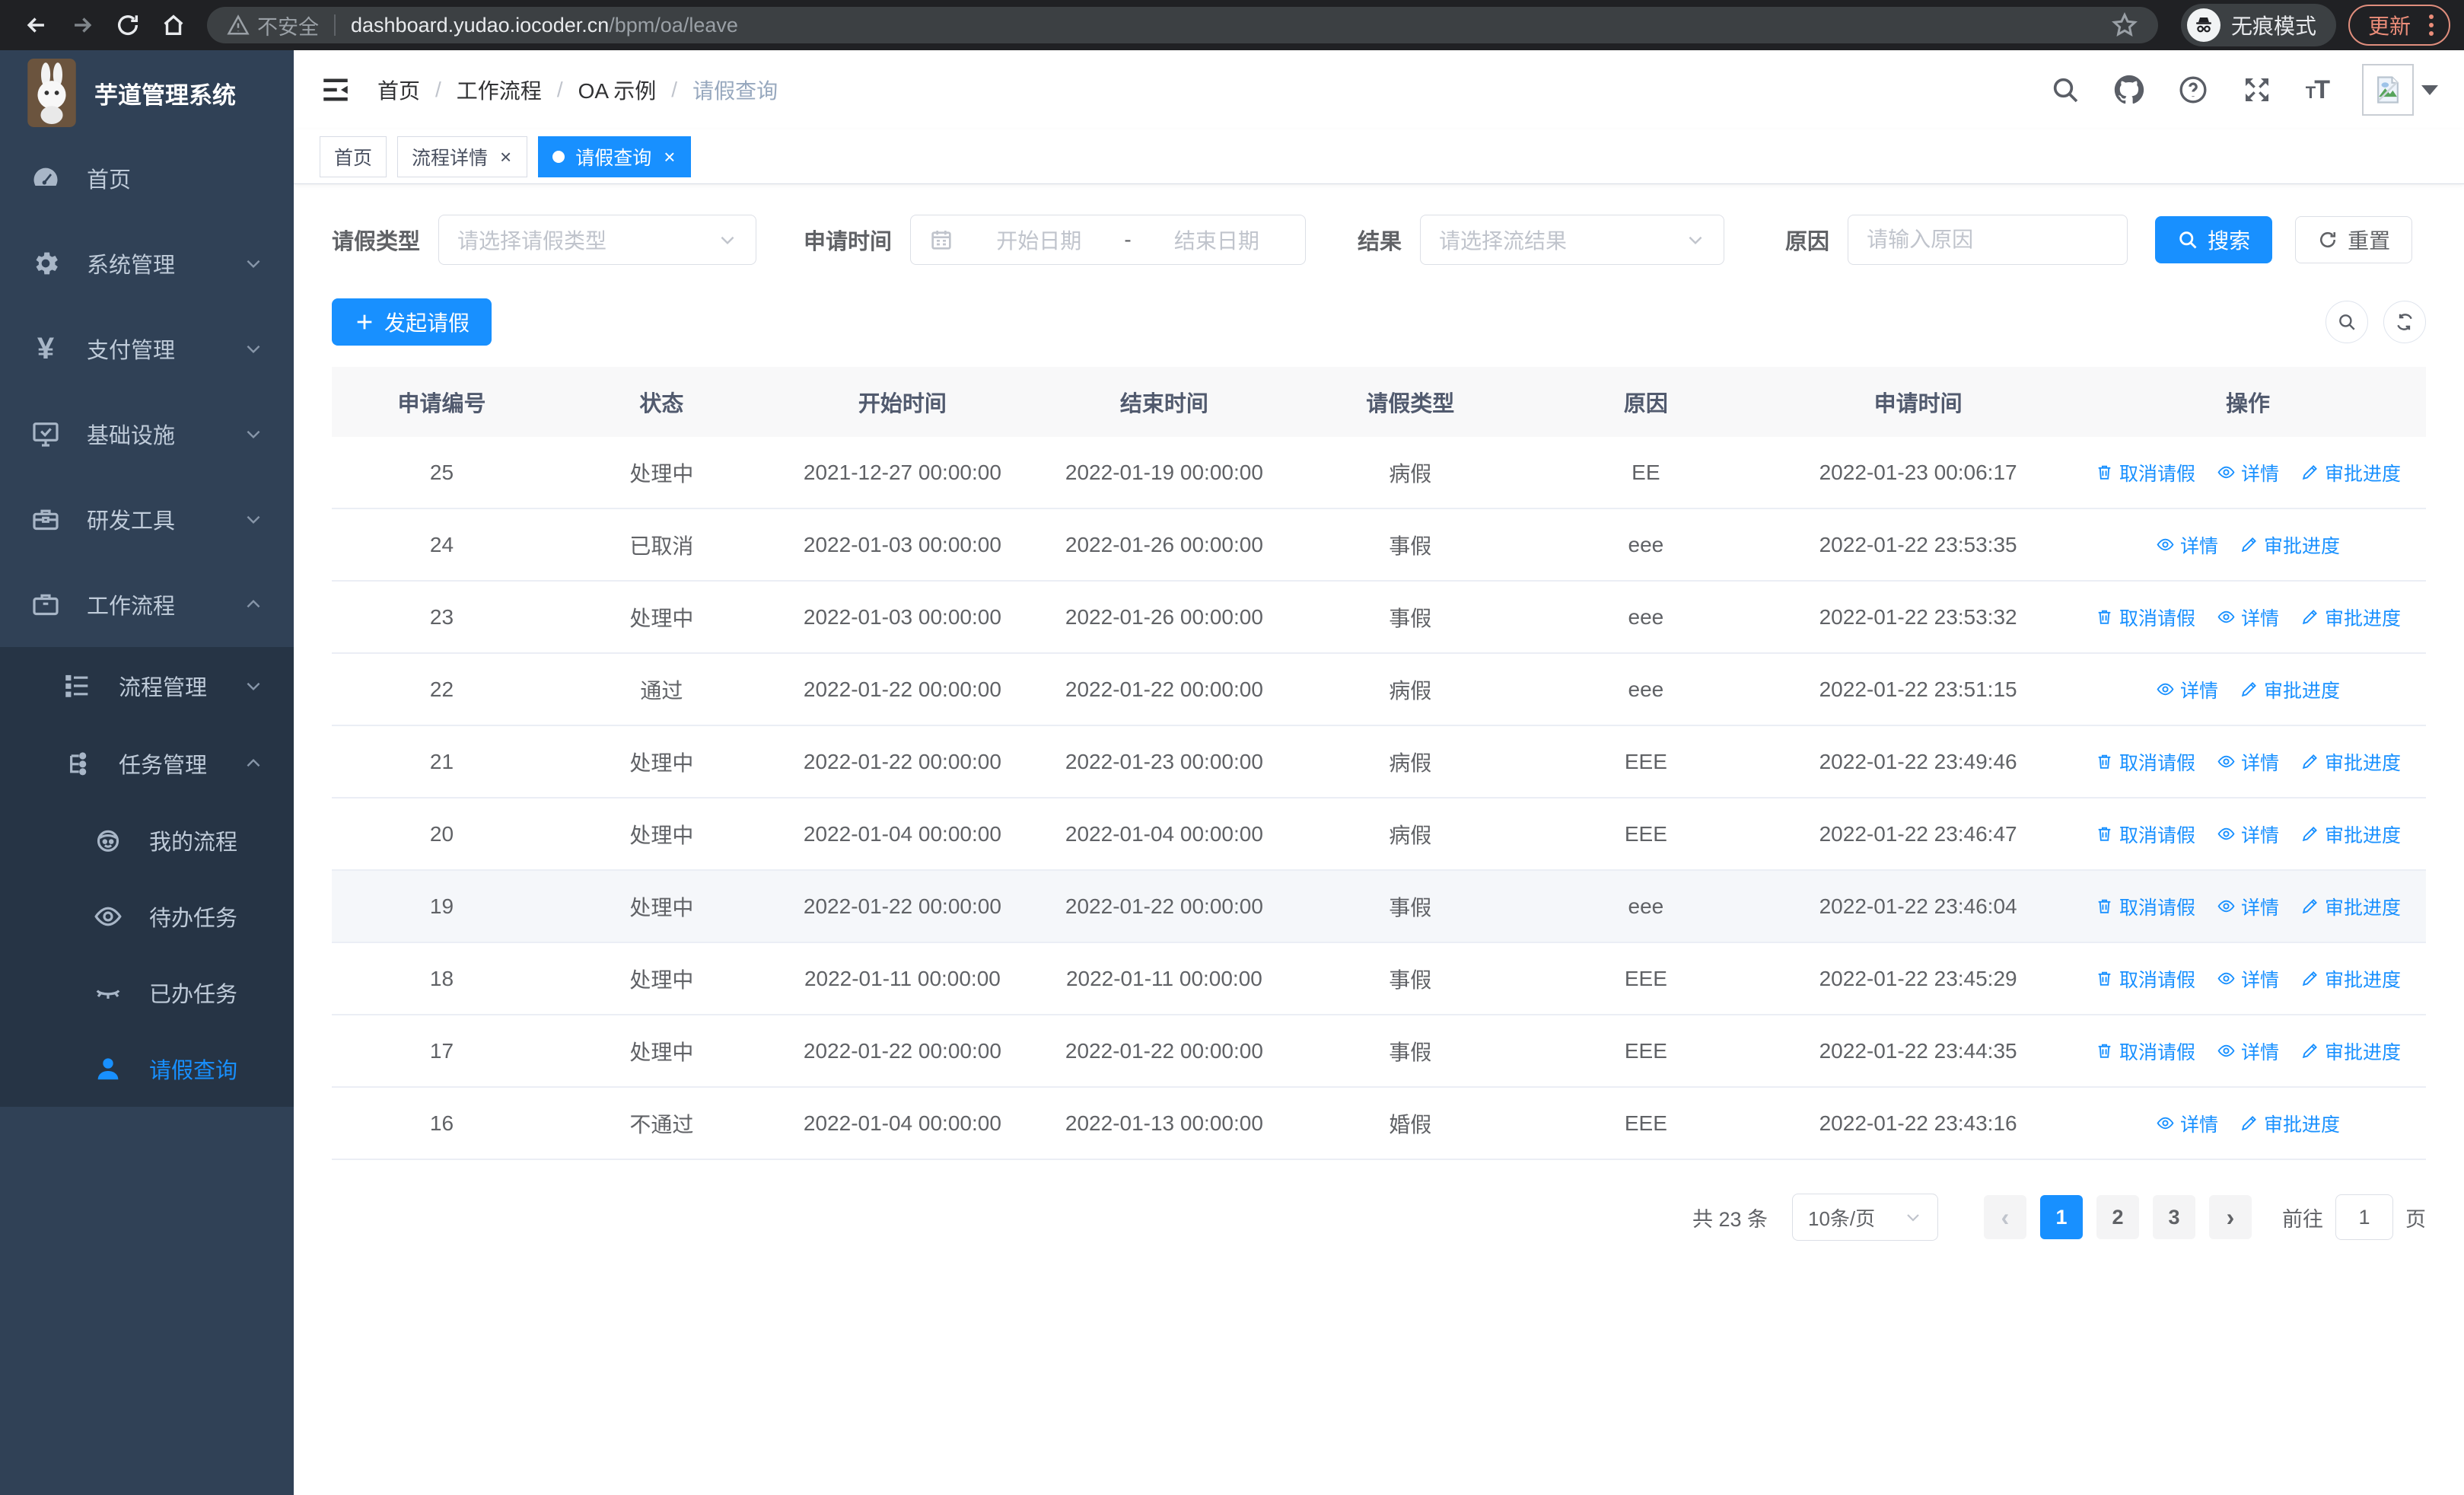  Describe the element at coordinates (1572, 240) in the screenshot. I see `result-select: 请选择流结果` at that location.